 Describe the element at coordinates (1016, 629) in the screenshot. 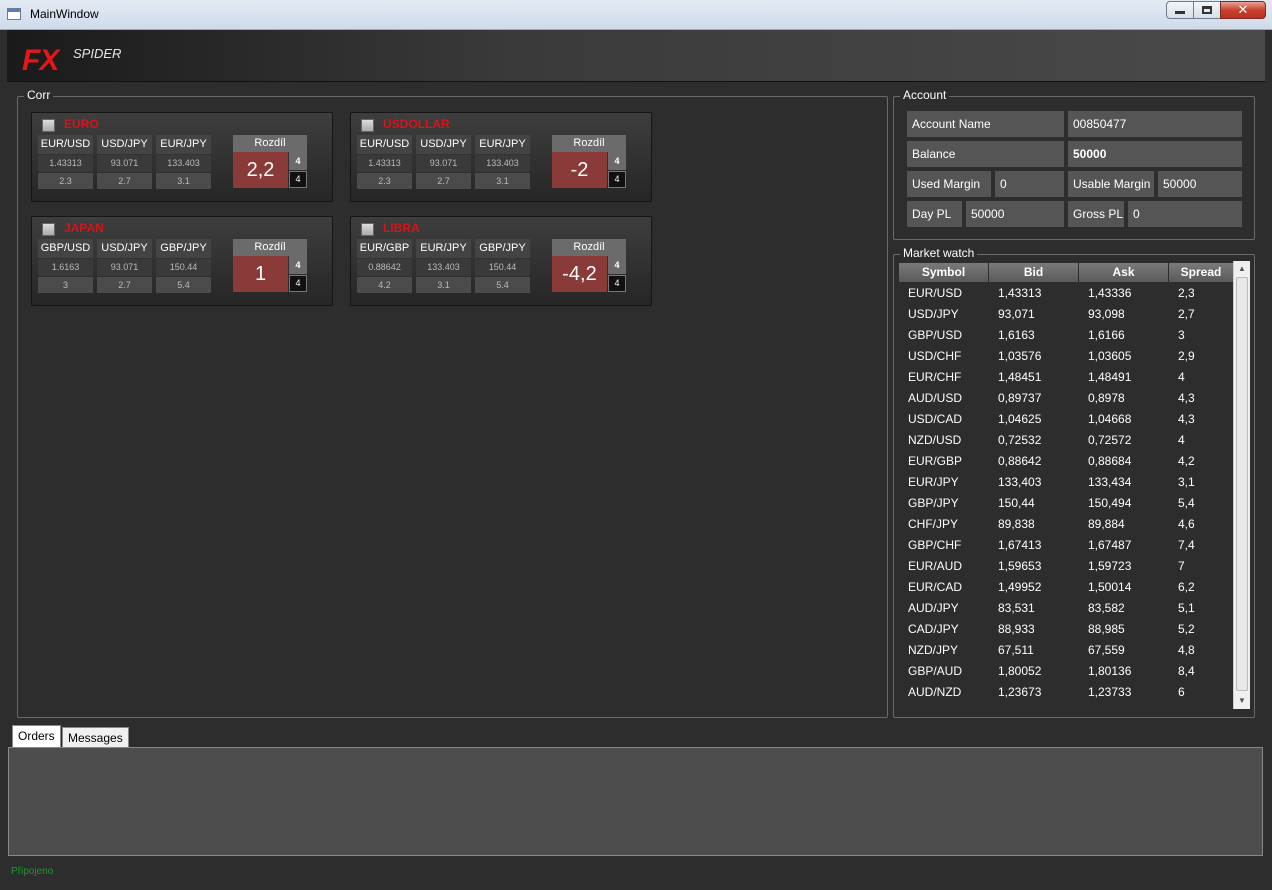

I see `cell-bid: 88,933` at that location.